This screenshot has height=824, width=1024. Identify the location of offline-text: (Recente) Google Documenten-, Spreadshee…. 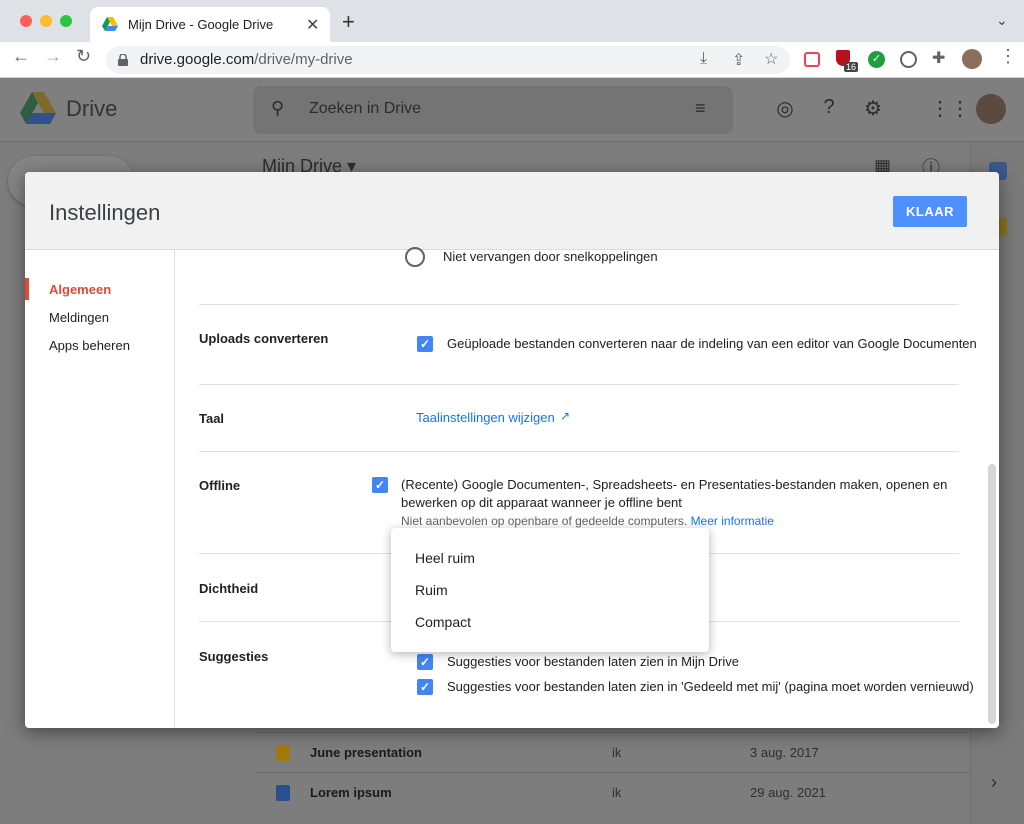
(674, 493).